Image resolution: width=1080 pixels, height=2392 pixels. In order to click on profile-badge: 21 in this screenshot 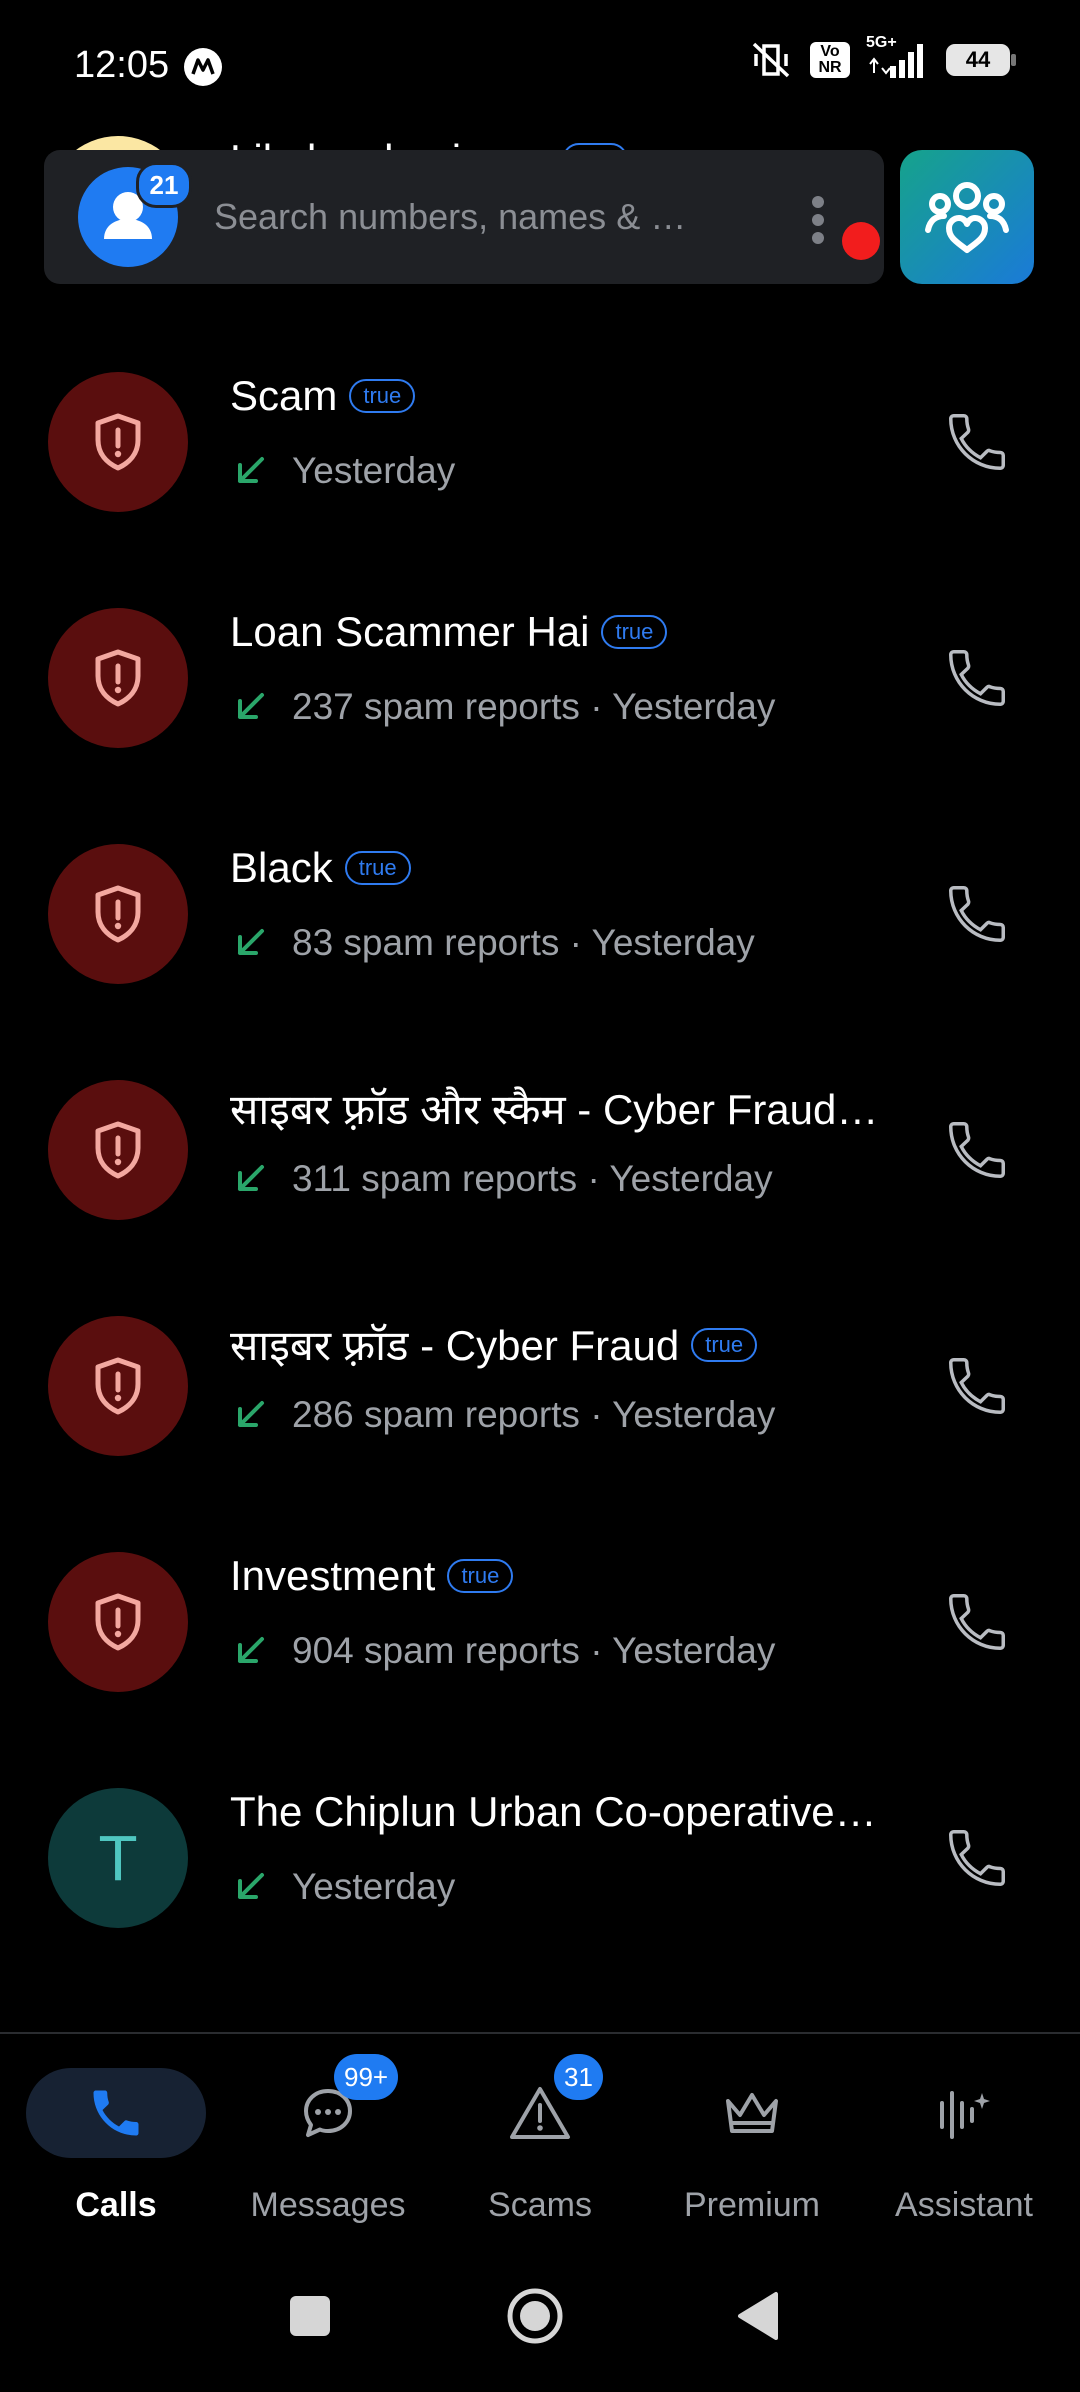, I will do `click(164, 185)`.